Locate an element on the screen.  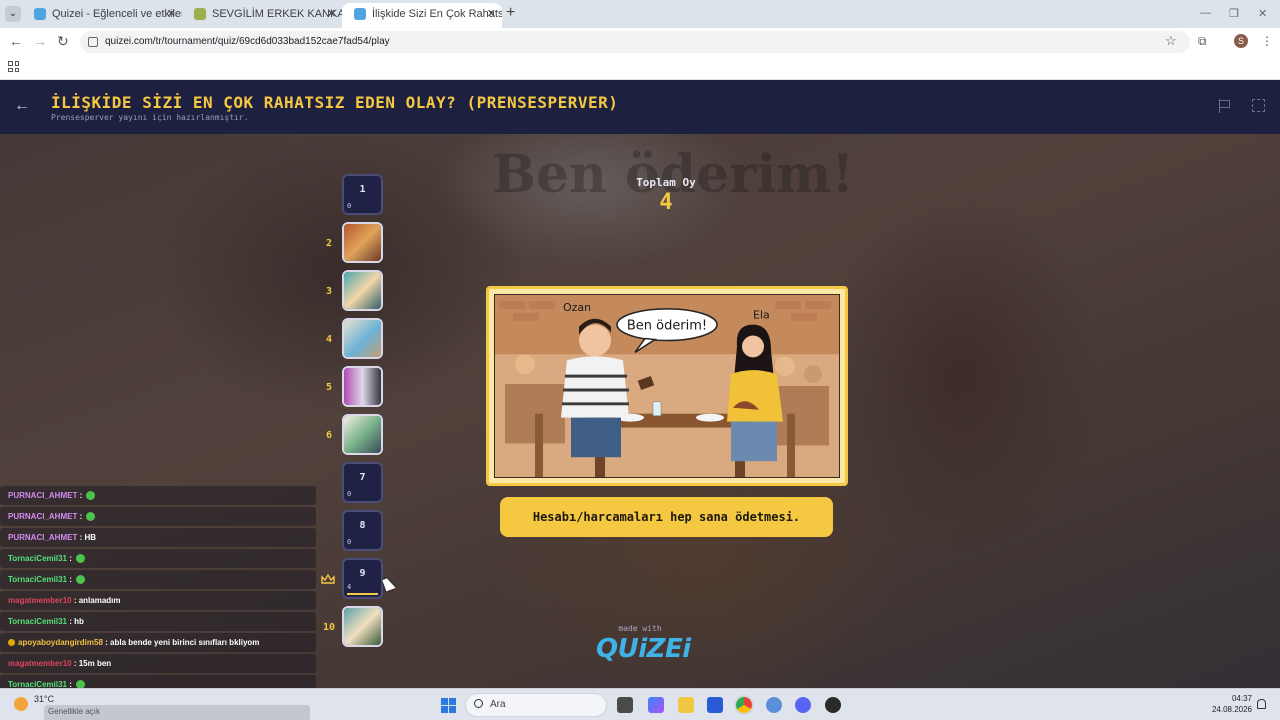
bookmark-star-icon: ☆ is located at coordinates (1171, 41).